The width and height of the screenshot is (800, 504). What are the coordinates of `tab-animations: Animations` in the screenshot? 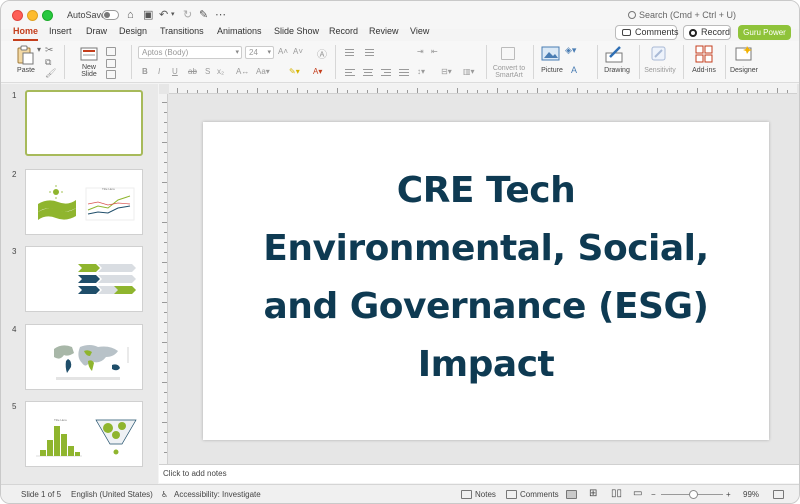 It's located at (239, 31).